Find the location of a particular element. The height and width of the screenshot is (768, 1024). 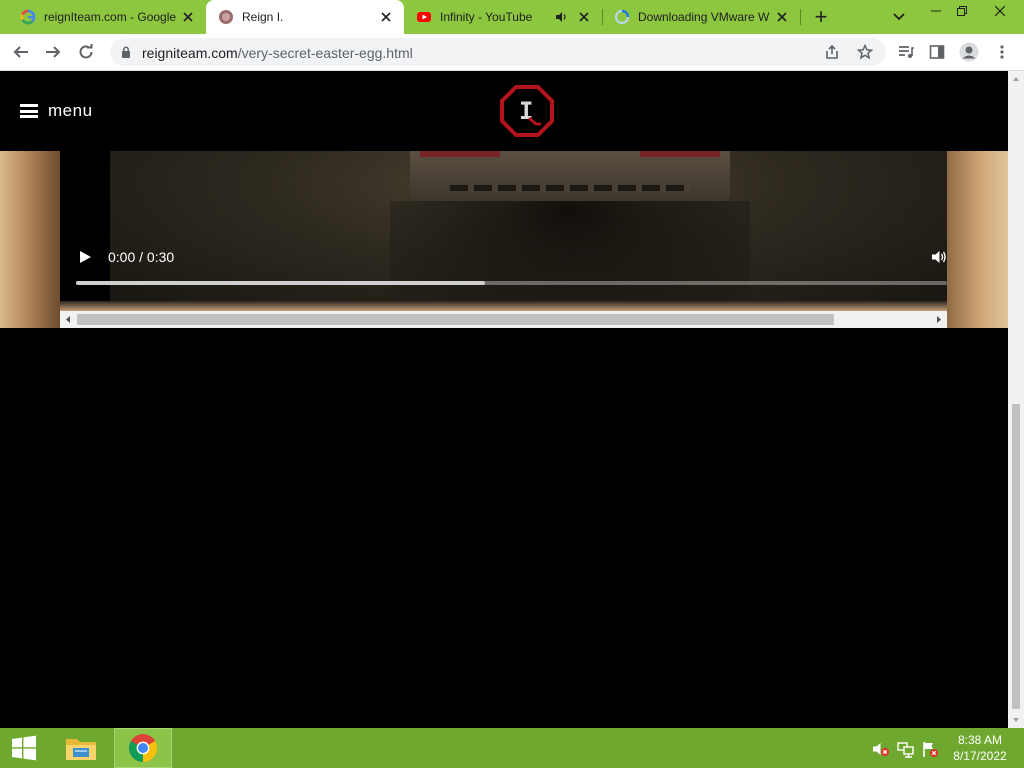

kebab-menu-icon is located at coordinates (1002, 52).